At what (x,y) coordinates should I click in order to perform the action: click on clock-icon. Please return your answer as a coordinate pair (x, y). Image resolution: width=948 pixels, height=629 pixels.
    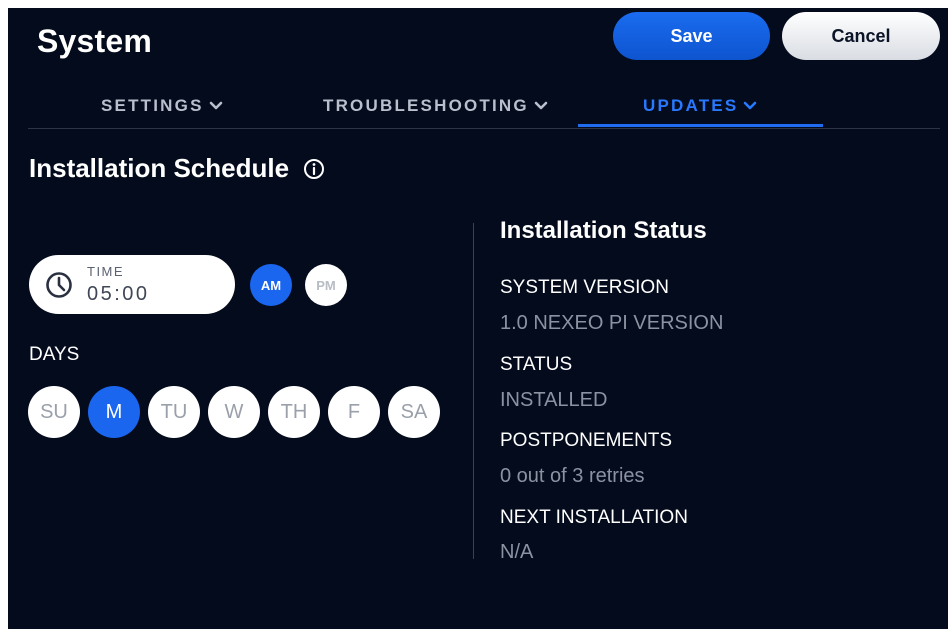
    Looking at the image, I should click on (59, 285).